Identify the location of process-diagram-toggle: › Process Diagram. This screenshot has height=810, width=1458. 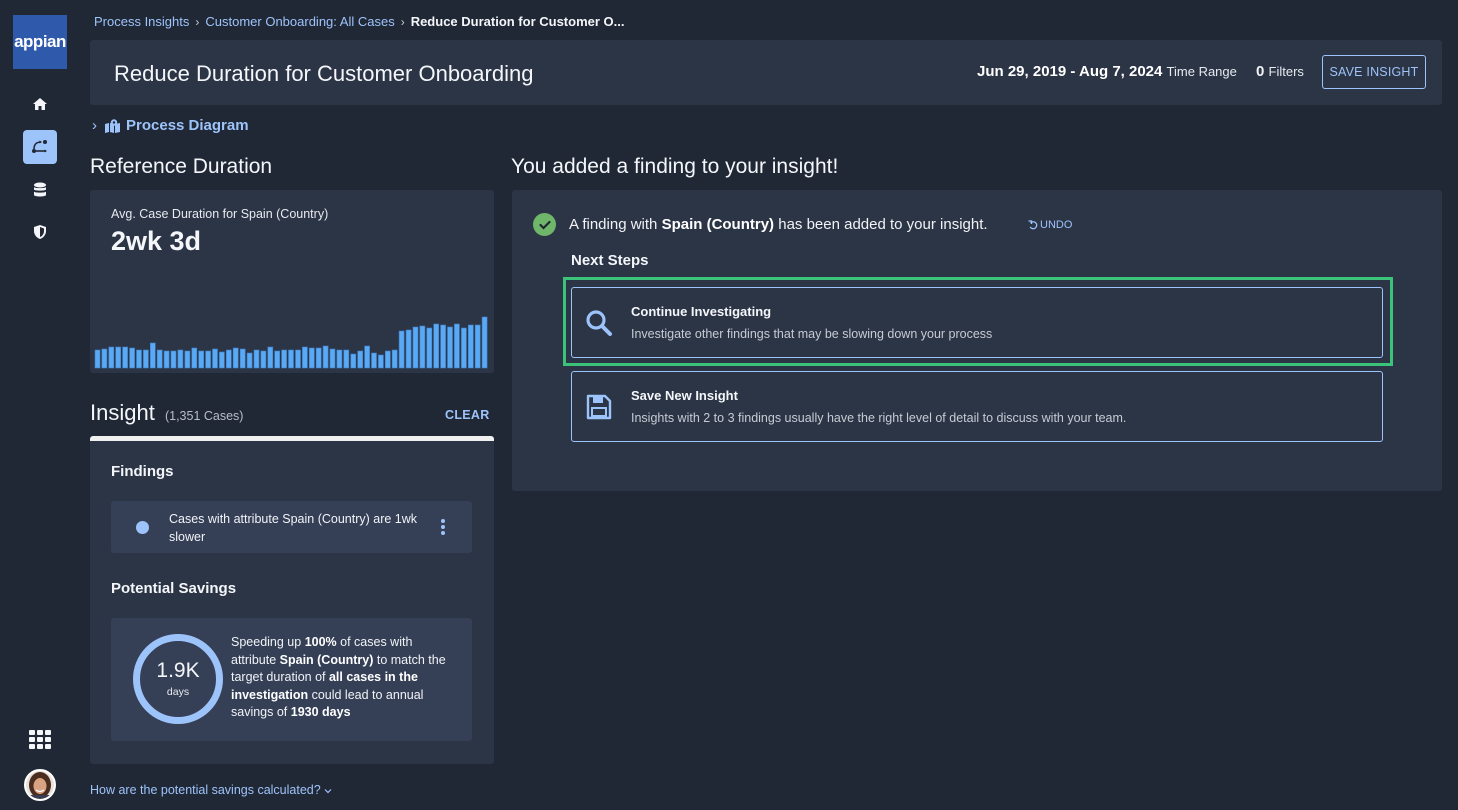
(170, 125).